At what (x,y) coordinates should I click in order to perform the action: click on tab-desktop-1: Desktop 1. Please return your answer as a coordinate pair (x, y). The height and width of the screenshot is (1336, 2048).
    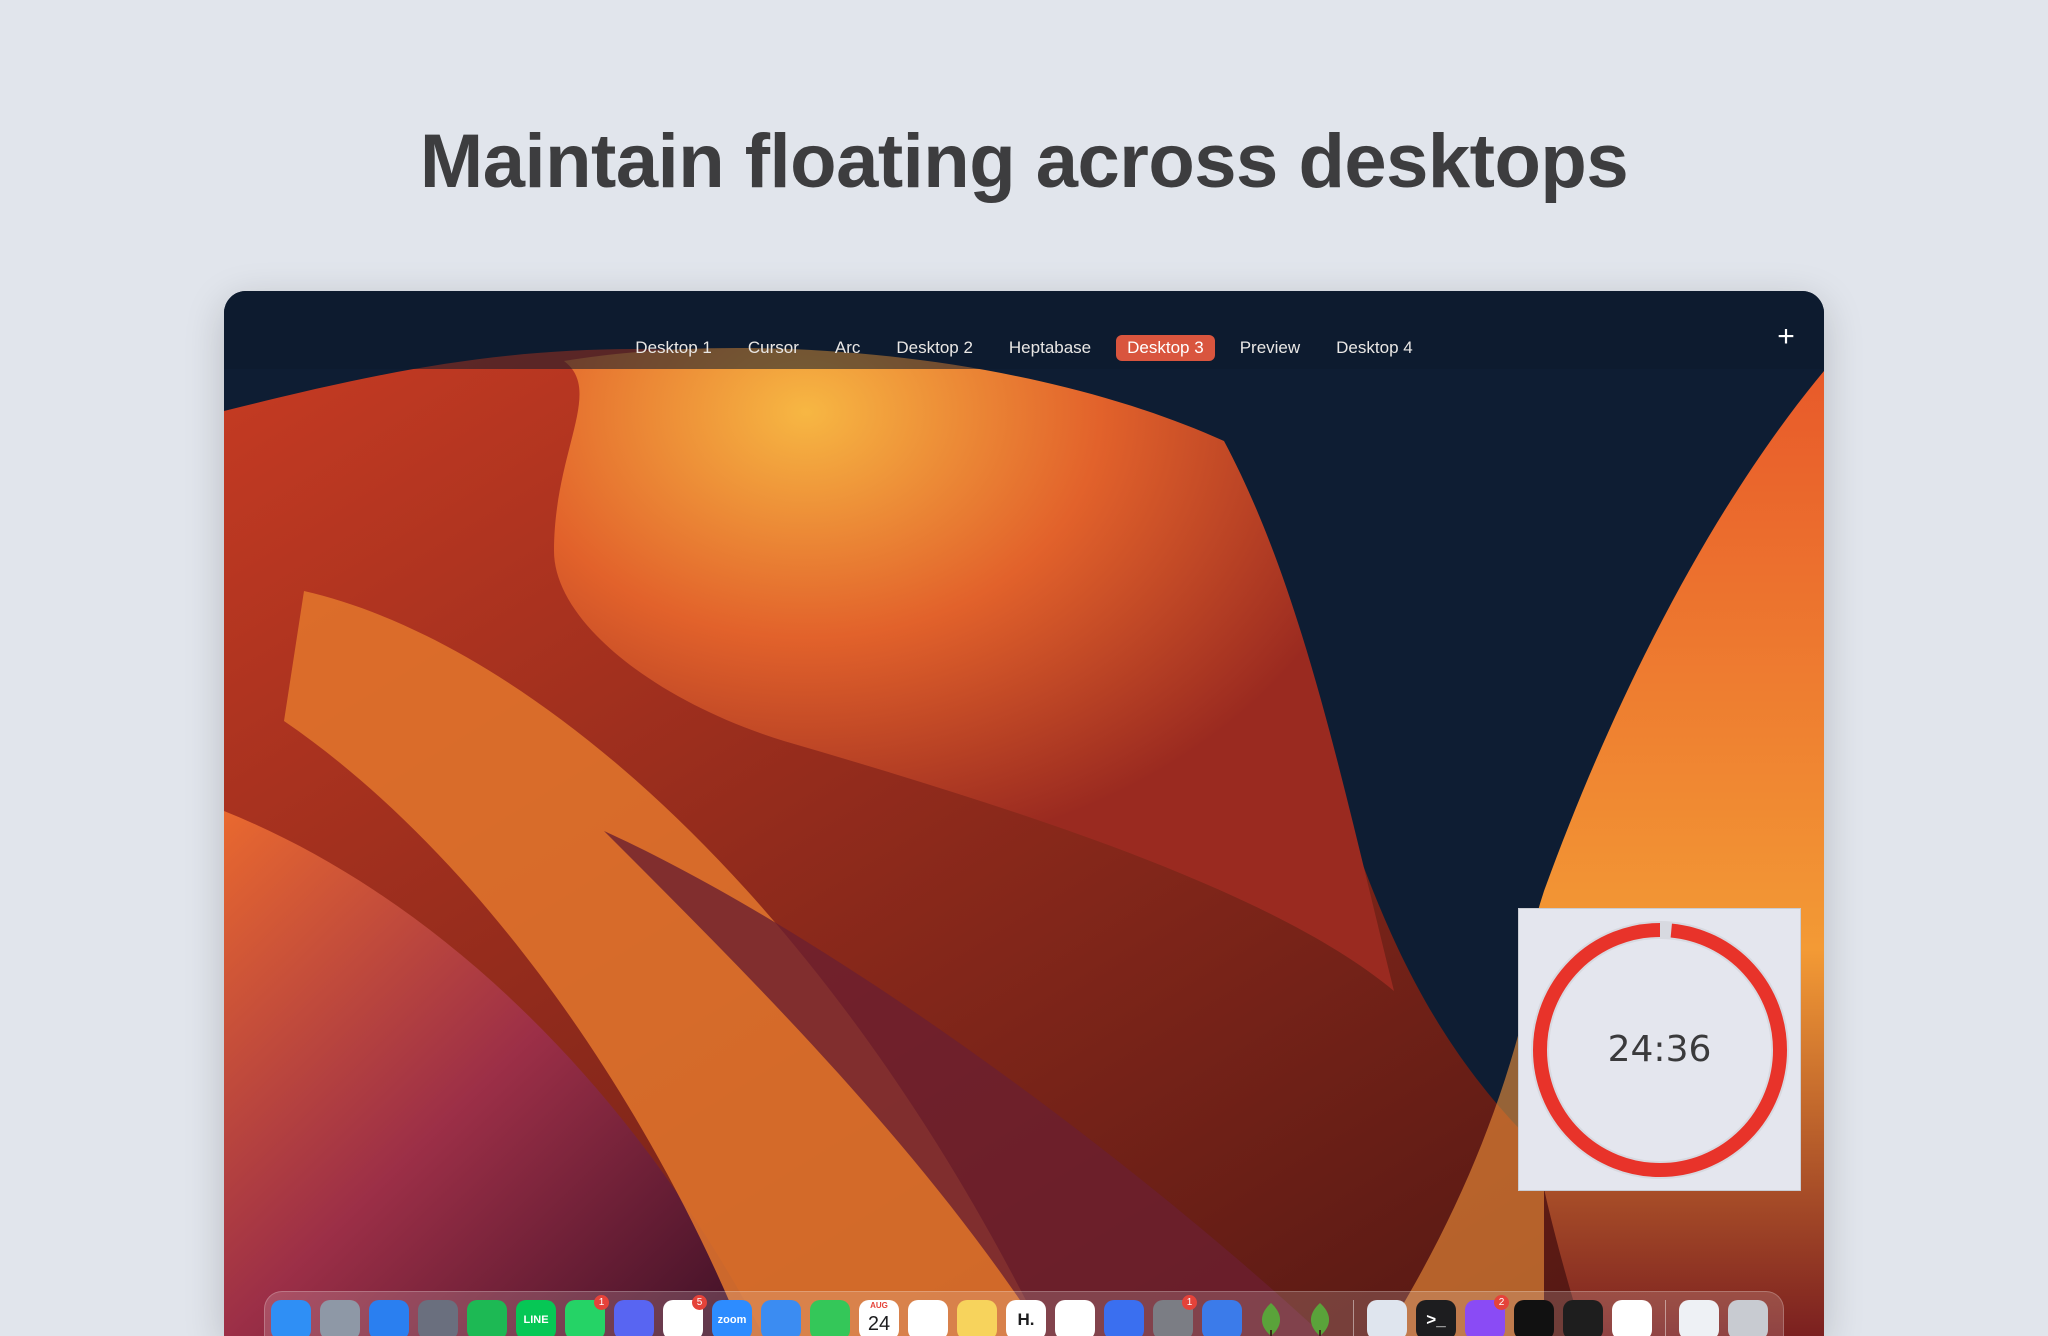
    Looking at the image, I should click on (673, 348).